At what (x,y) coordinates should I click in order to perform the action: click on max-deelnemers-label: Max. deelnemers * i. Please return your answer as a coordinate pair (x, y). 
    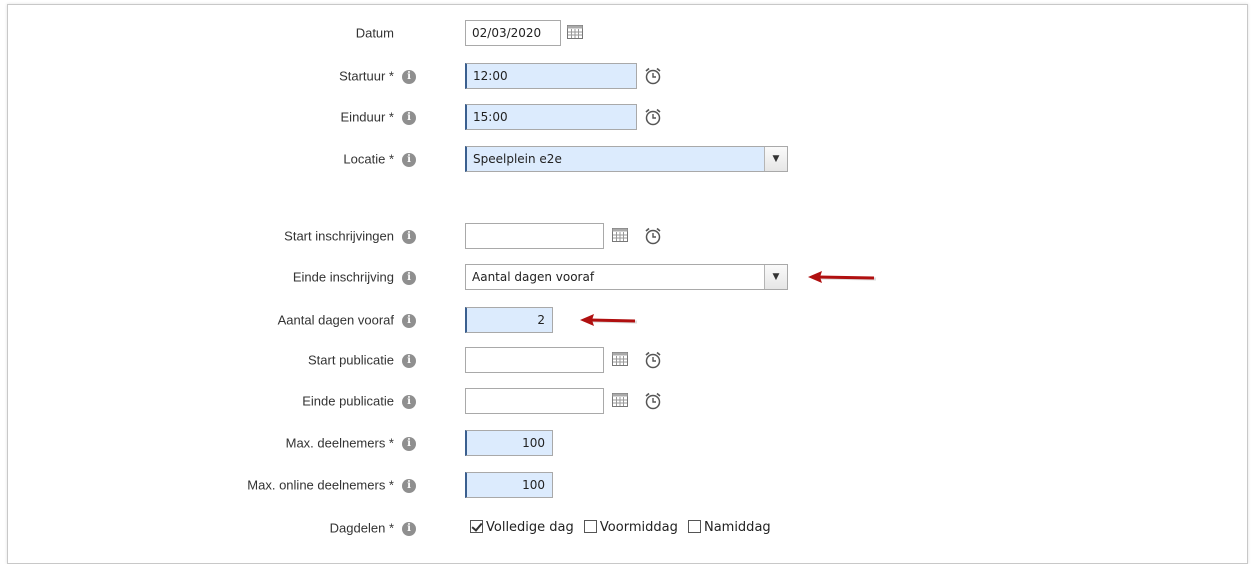
    Looking at the image, I should click on (351, 443).